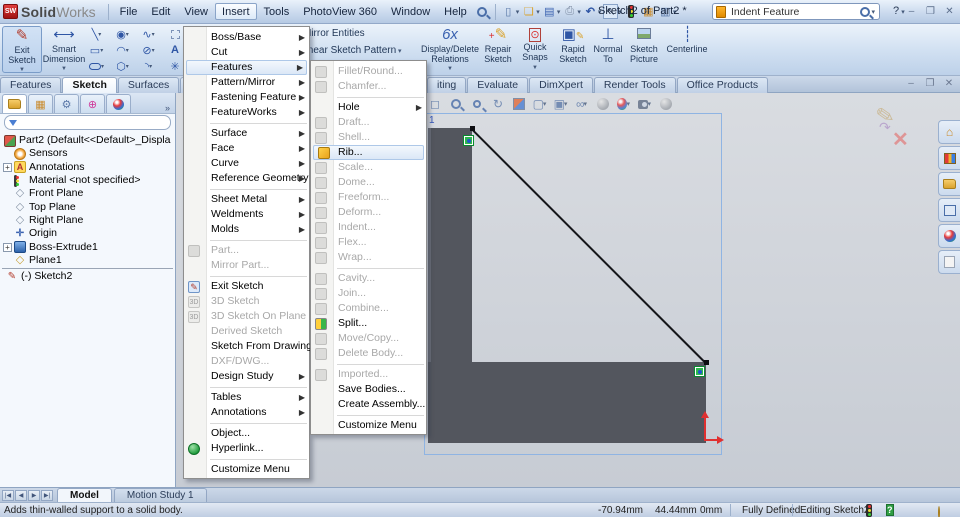  Describe the element at coordinates (129, 11) in the screenshot. I see `menu-file: File` at that location.